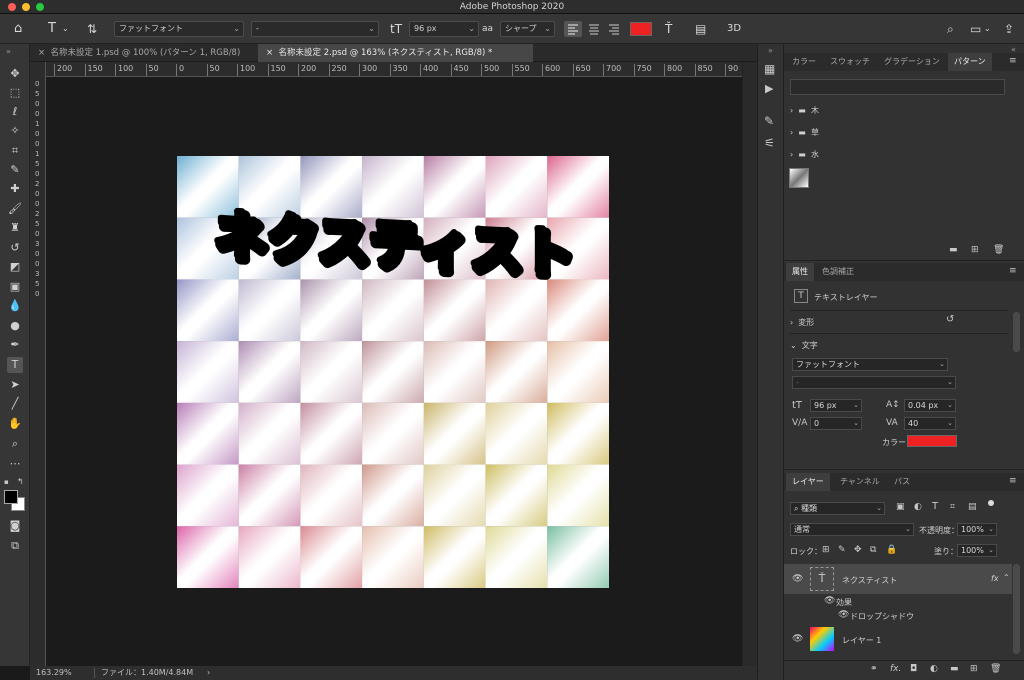 Image resolution: width=1024 pixels, height=680 pixels. Describe the element at coordinates (208, 673) in the screenshot. I see `status-menu-arrow: ›` at that location.